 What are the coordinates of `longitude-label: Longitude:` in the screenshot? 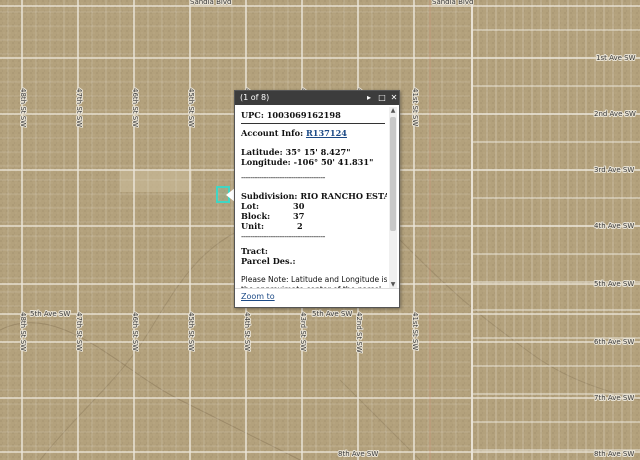 It's located at (266, 162).